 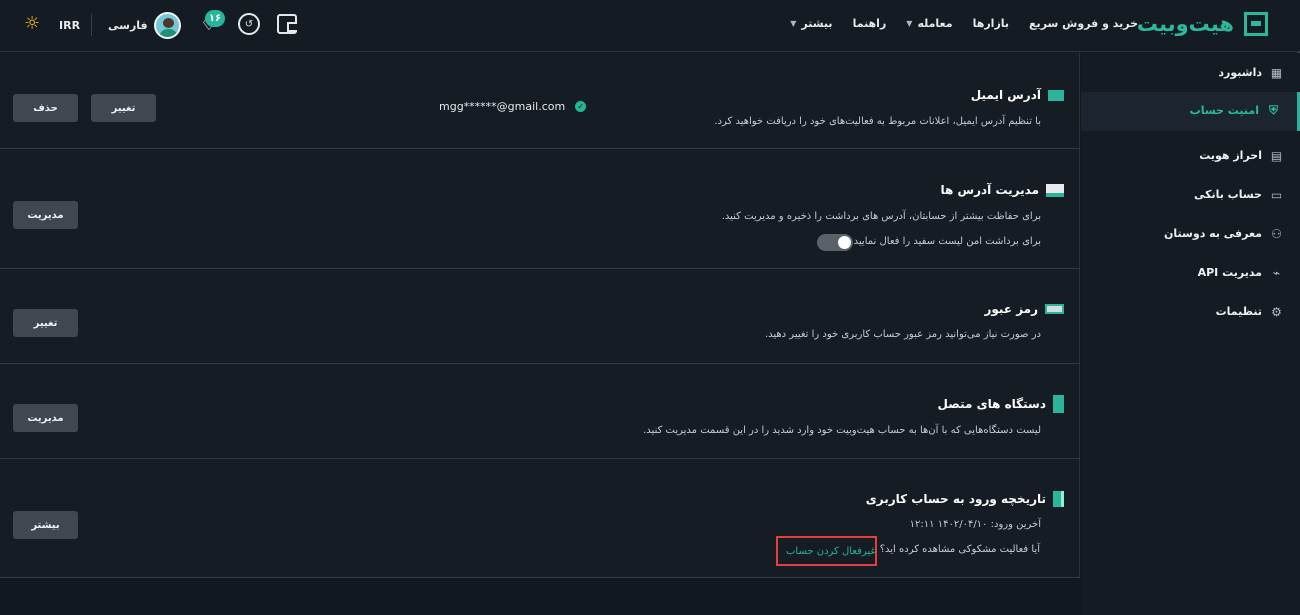 What do you see at coordinates (215, 18) in the screenshot?
I see `notification-badge: ۱۶` at bounding box center [215, 18].